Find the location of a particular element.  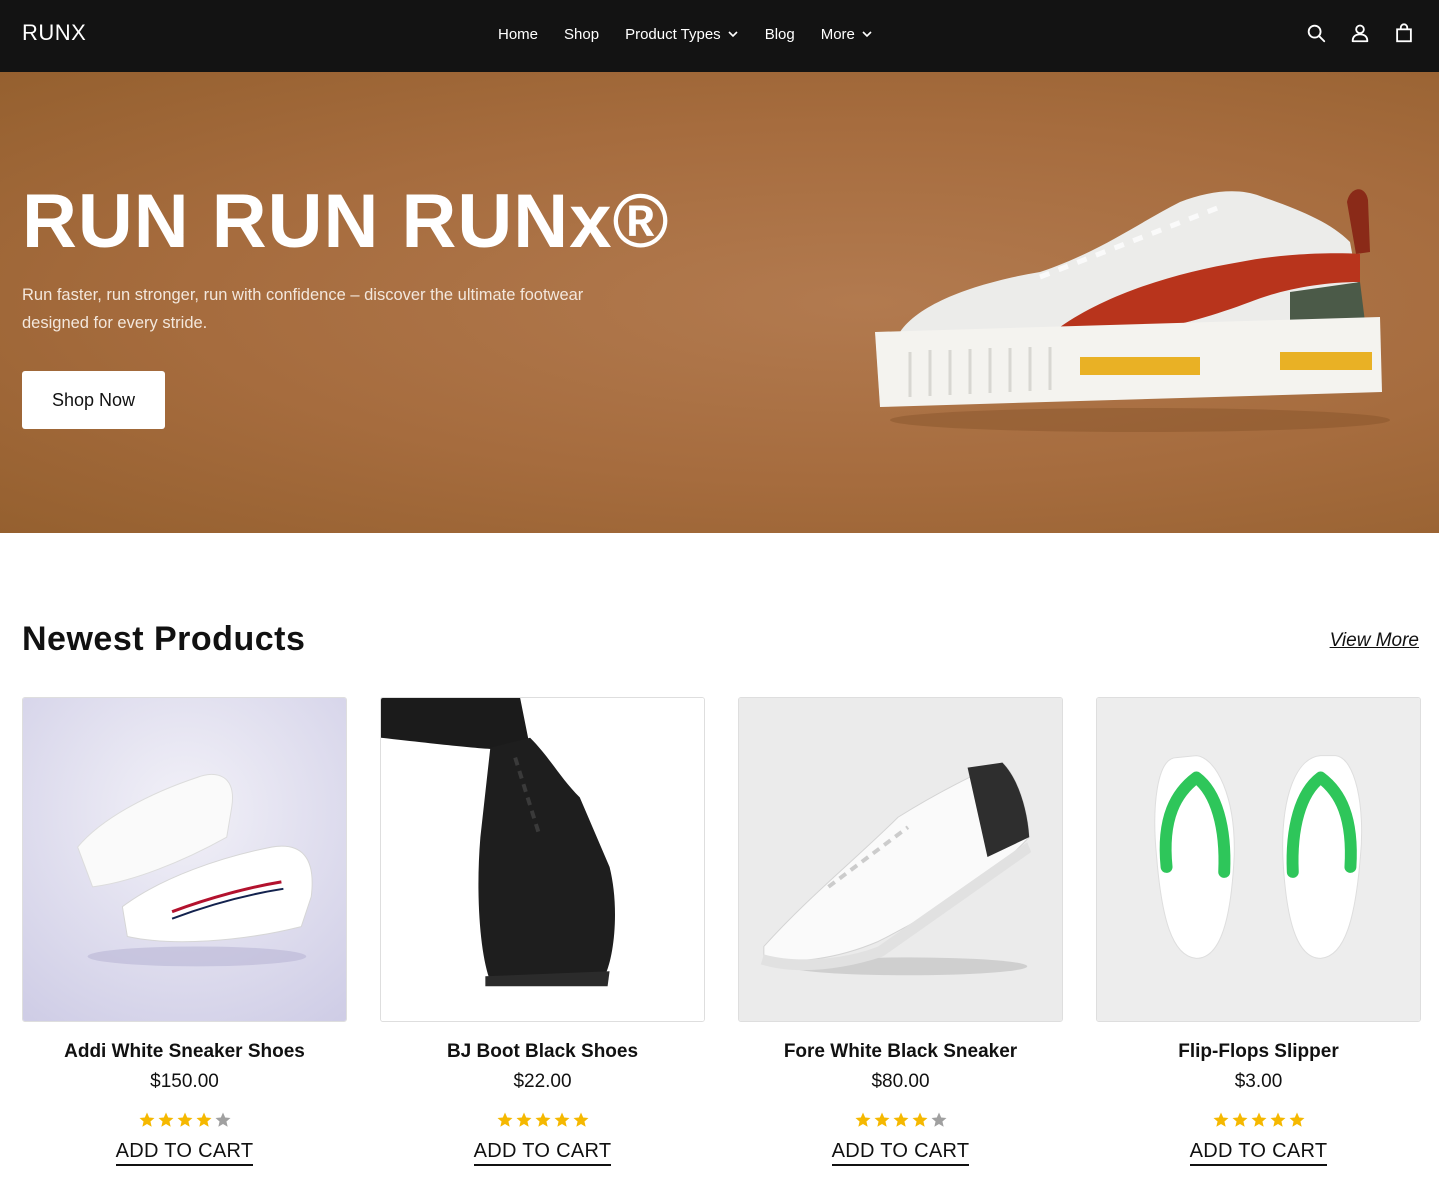

account-icon is located at coordinates (1360, 33).